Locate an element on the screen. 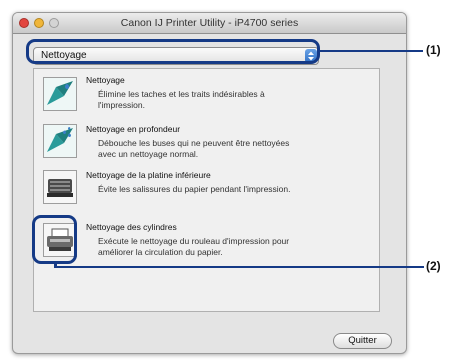 The width and height of the screenshot is (471, 360). cleaning-icon is located at coordinates (60, 94).